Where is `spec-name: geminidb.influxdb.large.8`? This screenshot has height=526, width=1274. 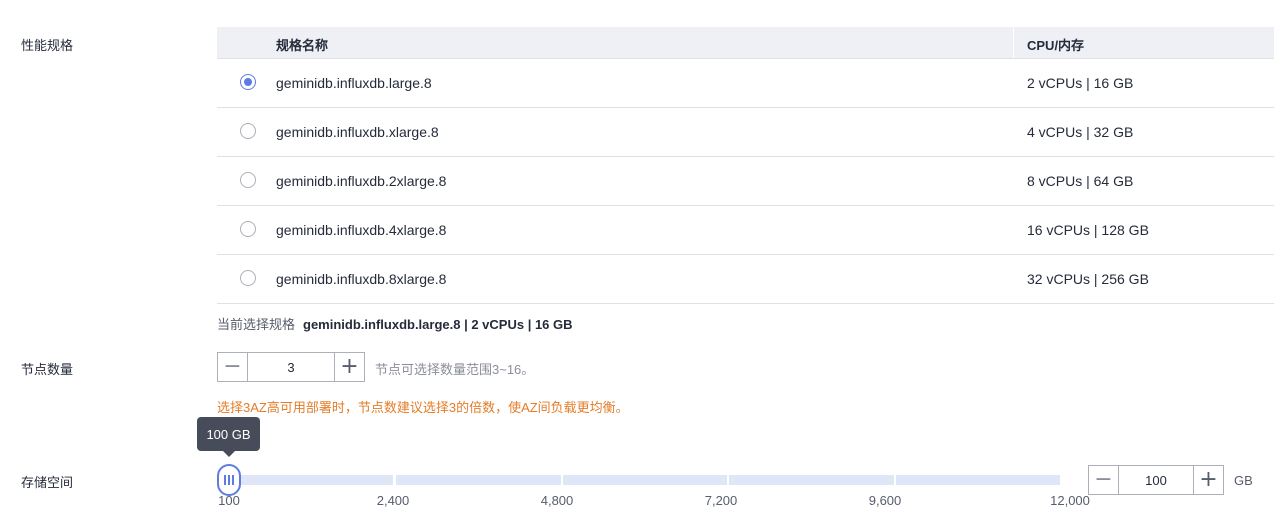
spec-name: geminidb.influxdb.large.8 is located at coordinates (354, 83).